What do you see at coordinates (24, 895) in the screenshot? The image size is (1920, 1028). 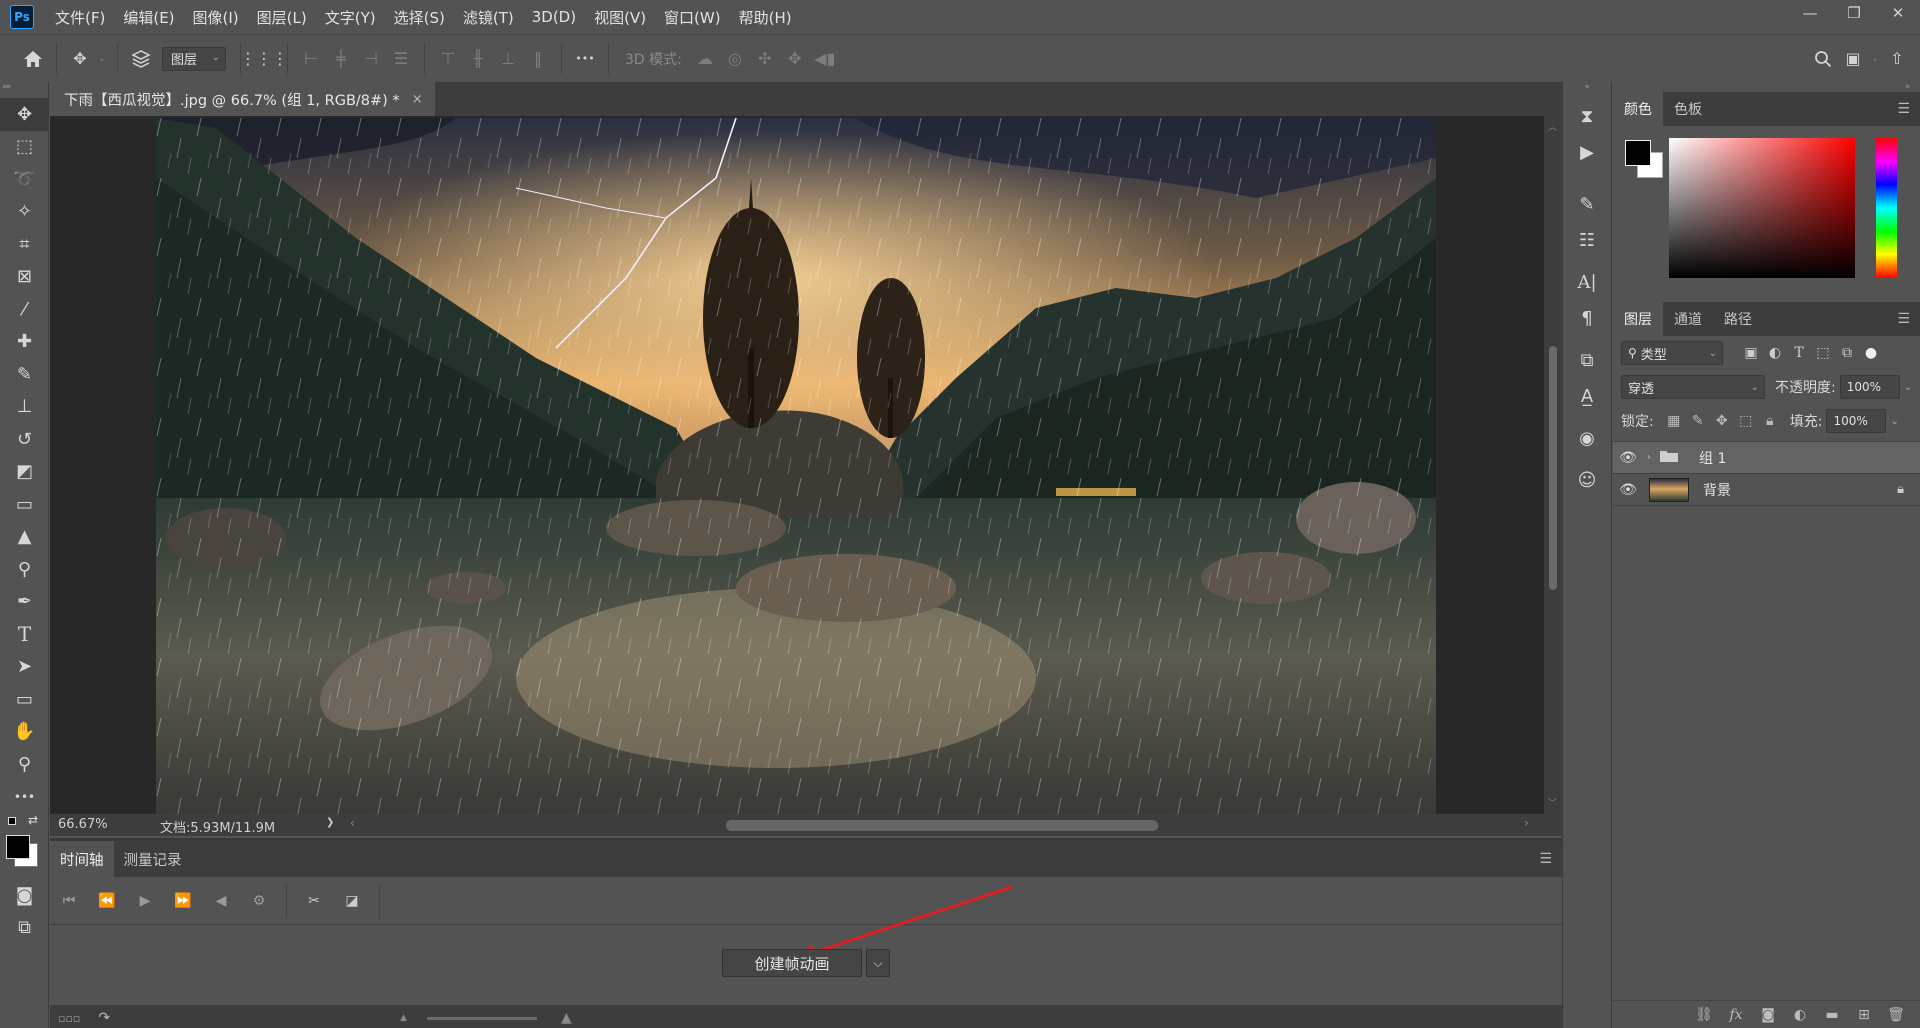 I see `quick-mask-icon: ◙` at bounding box center [24, 895].